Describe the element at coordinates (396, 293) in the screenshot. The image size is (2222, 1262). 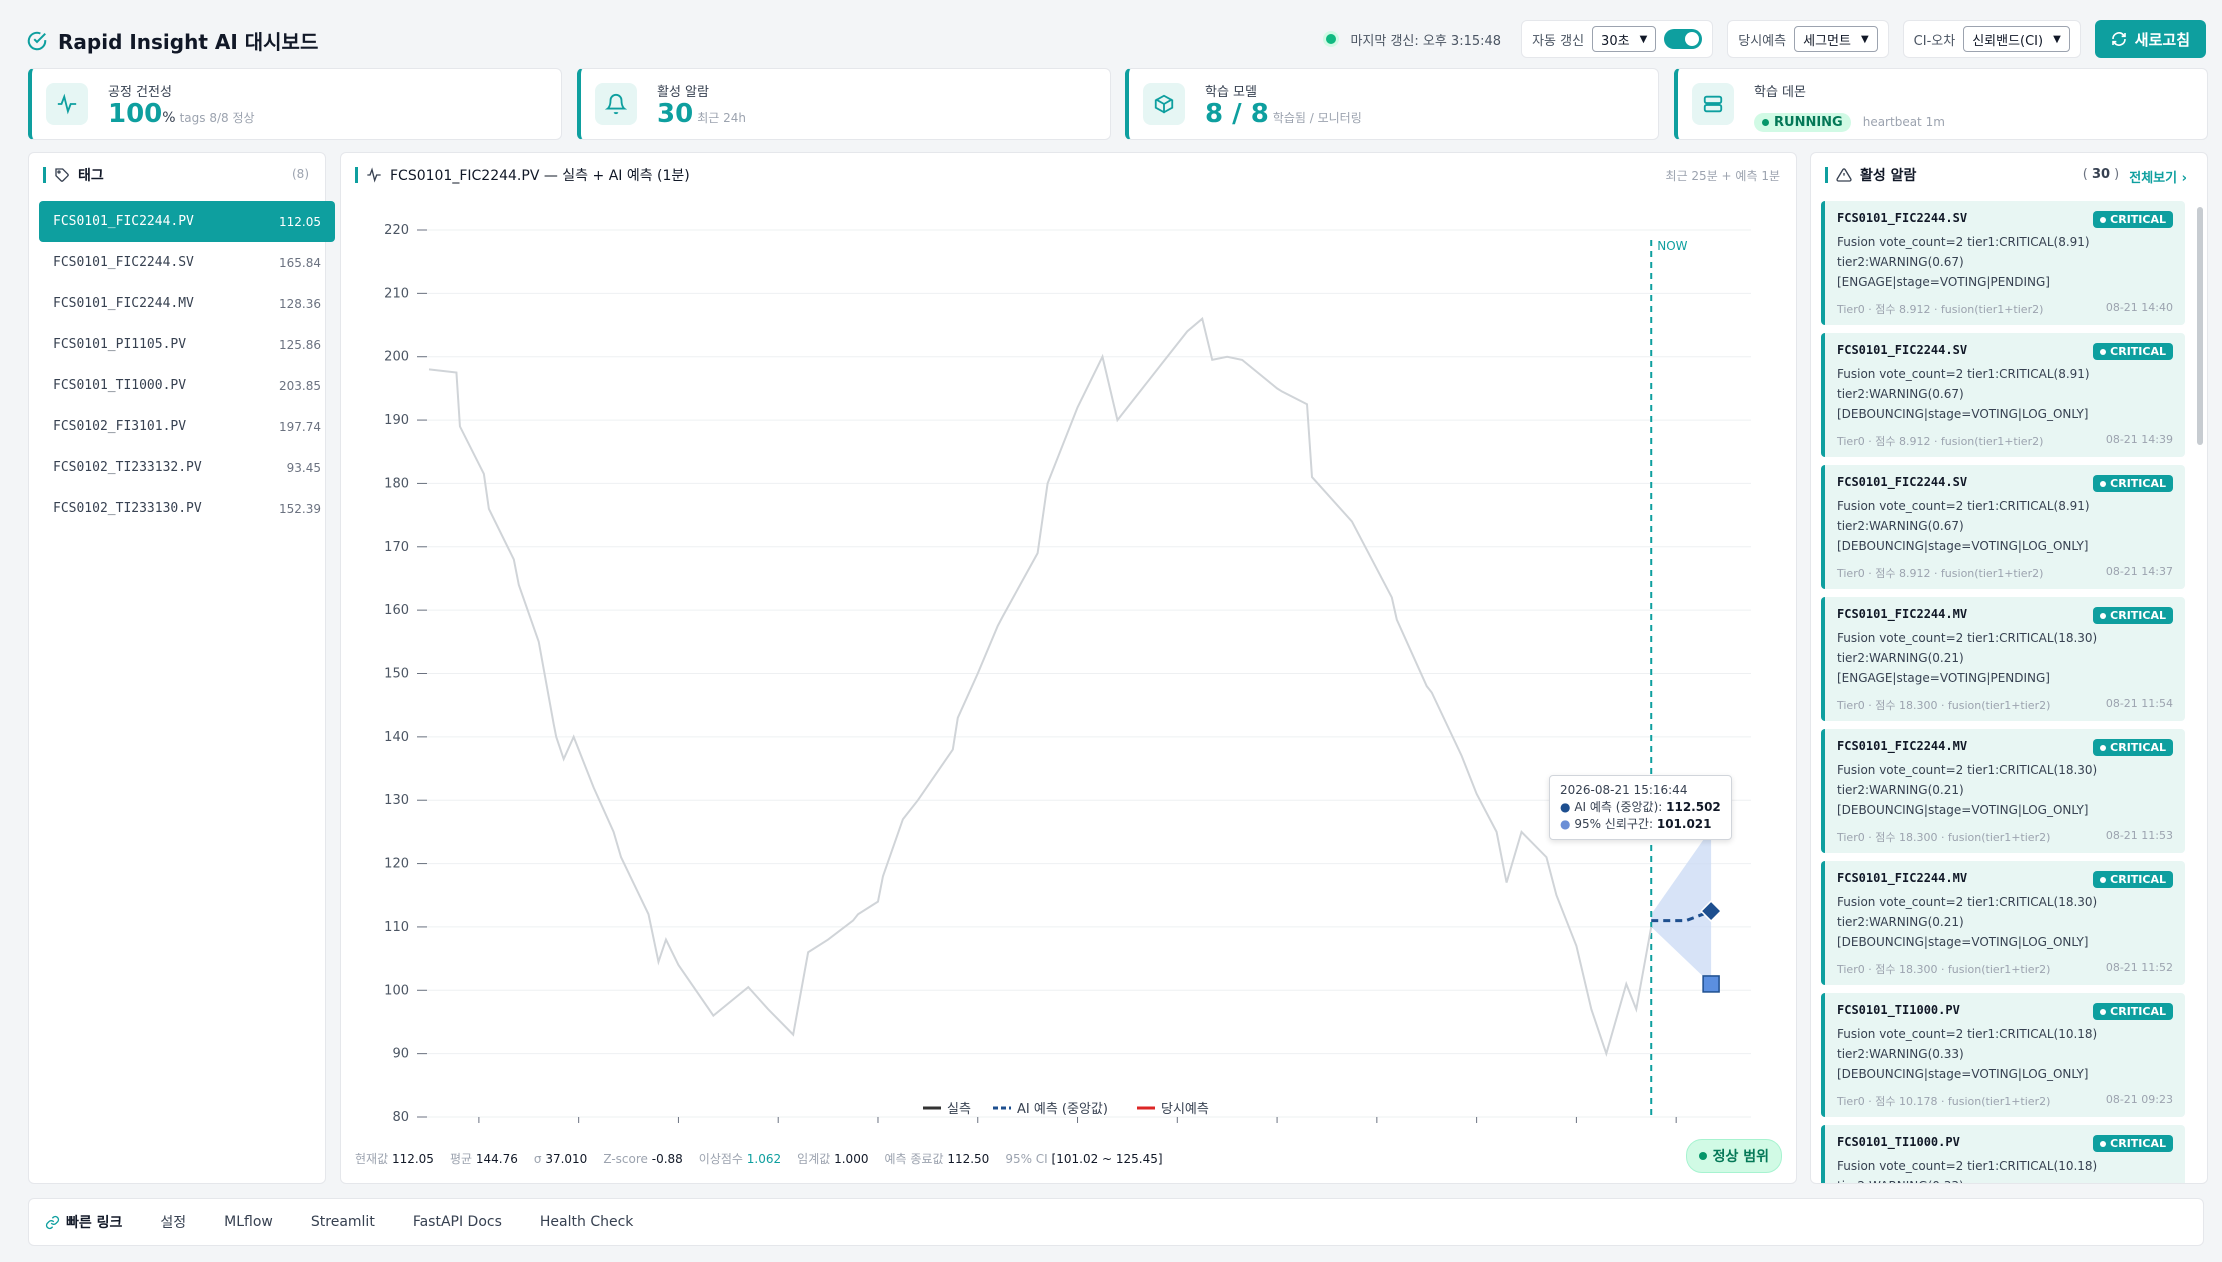
I see `y-tick-label: 210` at that location.